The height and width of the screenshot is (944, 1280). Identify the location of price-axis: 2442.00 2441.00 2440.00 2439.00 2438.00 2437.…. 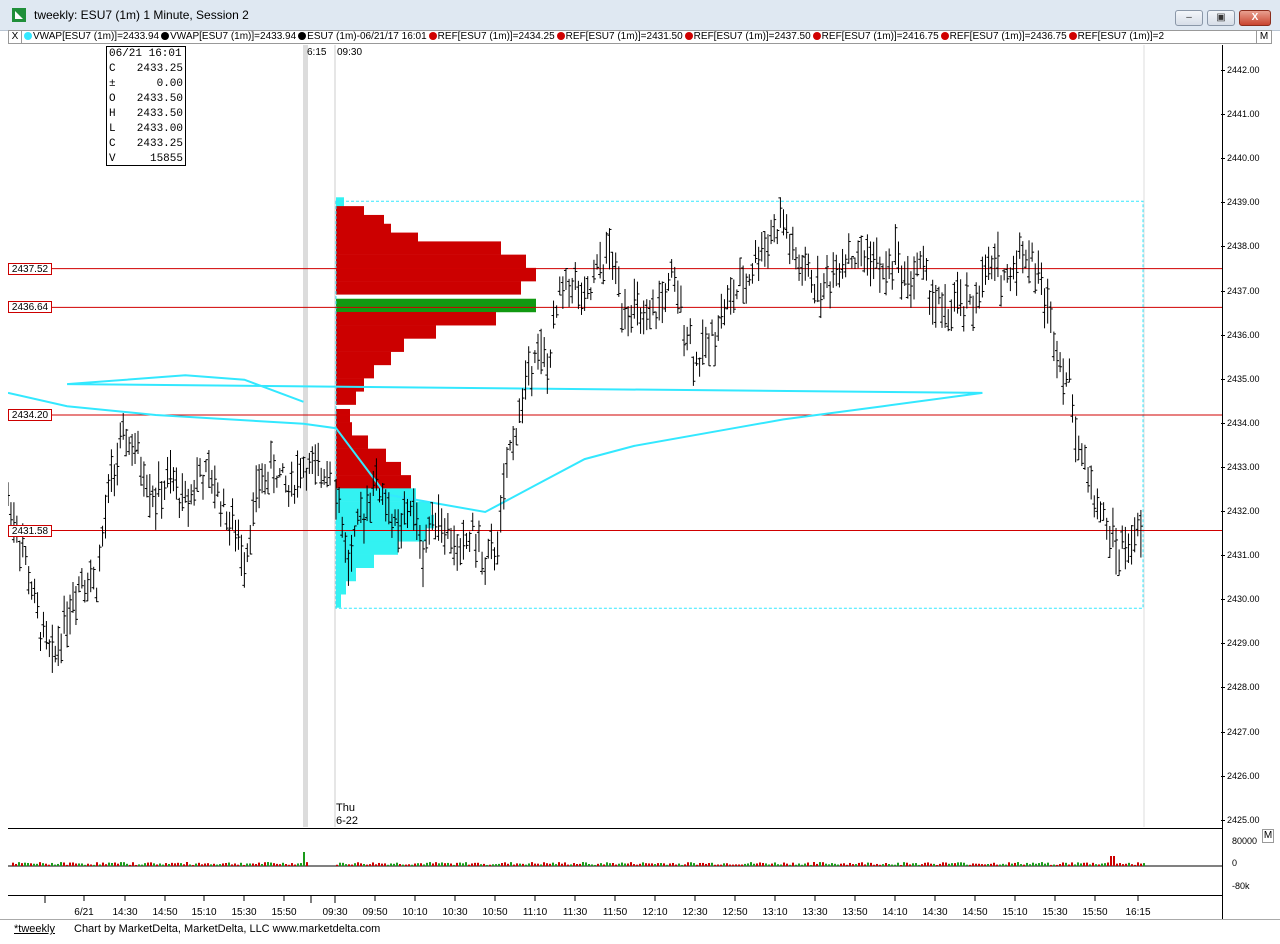
(1247, 482).